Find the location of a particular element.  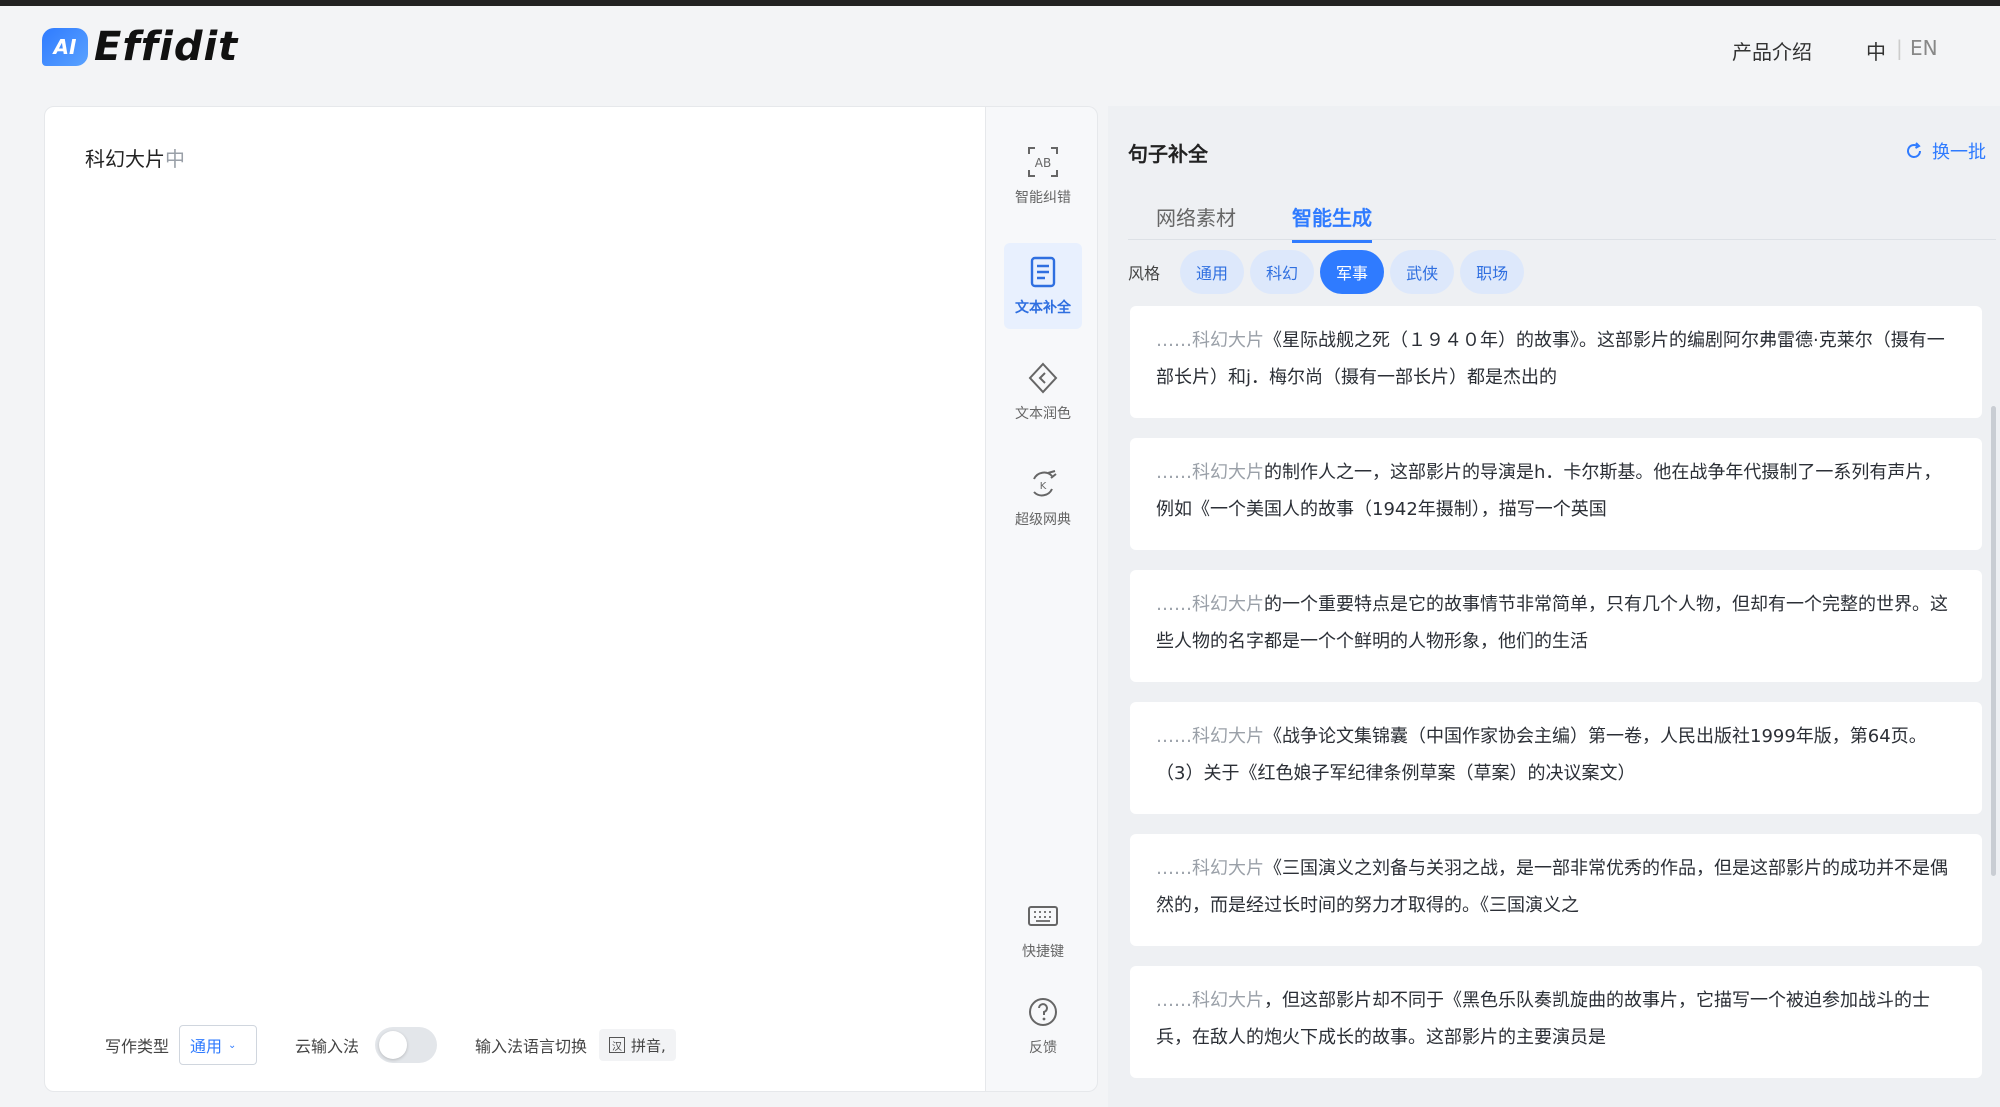

side-toolbar: AB 智能纠错 文本补全 文本润色 K 超级网典 快捷键 反馈 is located at coordinates (1042, 599).